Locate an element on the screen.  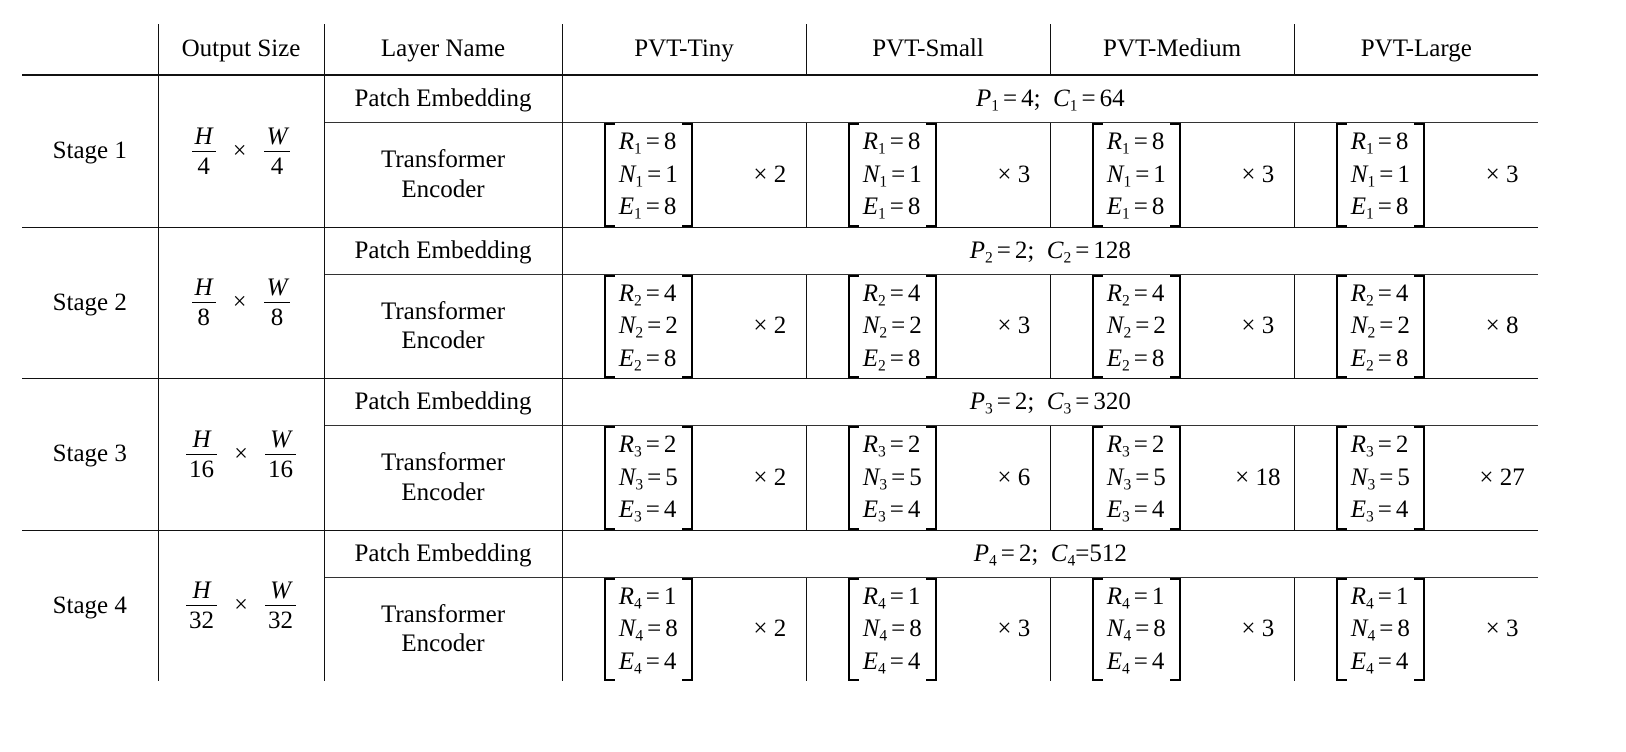
encoder-matrix-pvt-medium: R1 = 8 N1 = 1 E1 = 8 is located at coordinates (1136, 174).